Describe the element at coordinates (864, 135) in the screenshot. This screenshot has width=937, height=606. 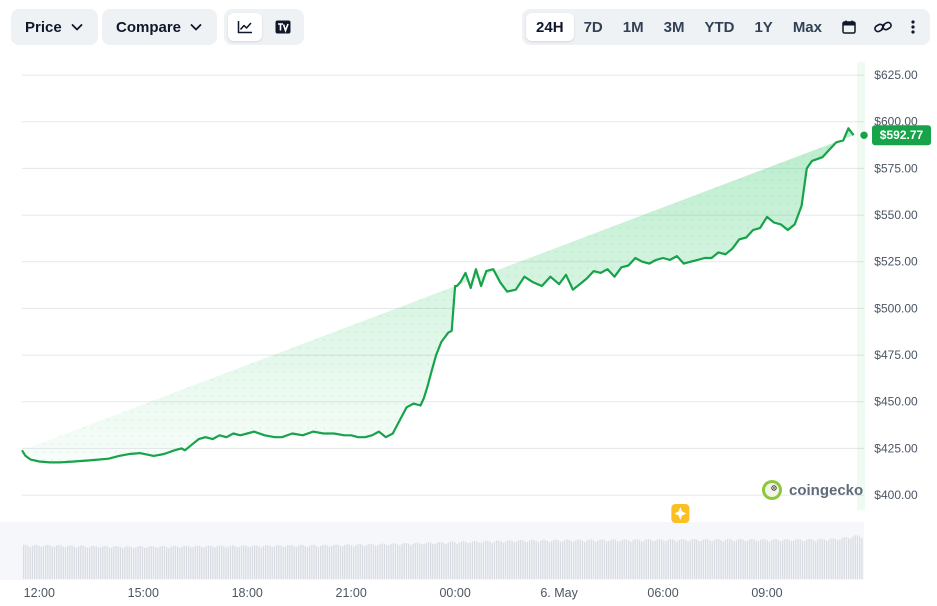
I see `current-price-dot` at that location.